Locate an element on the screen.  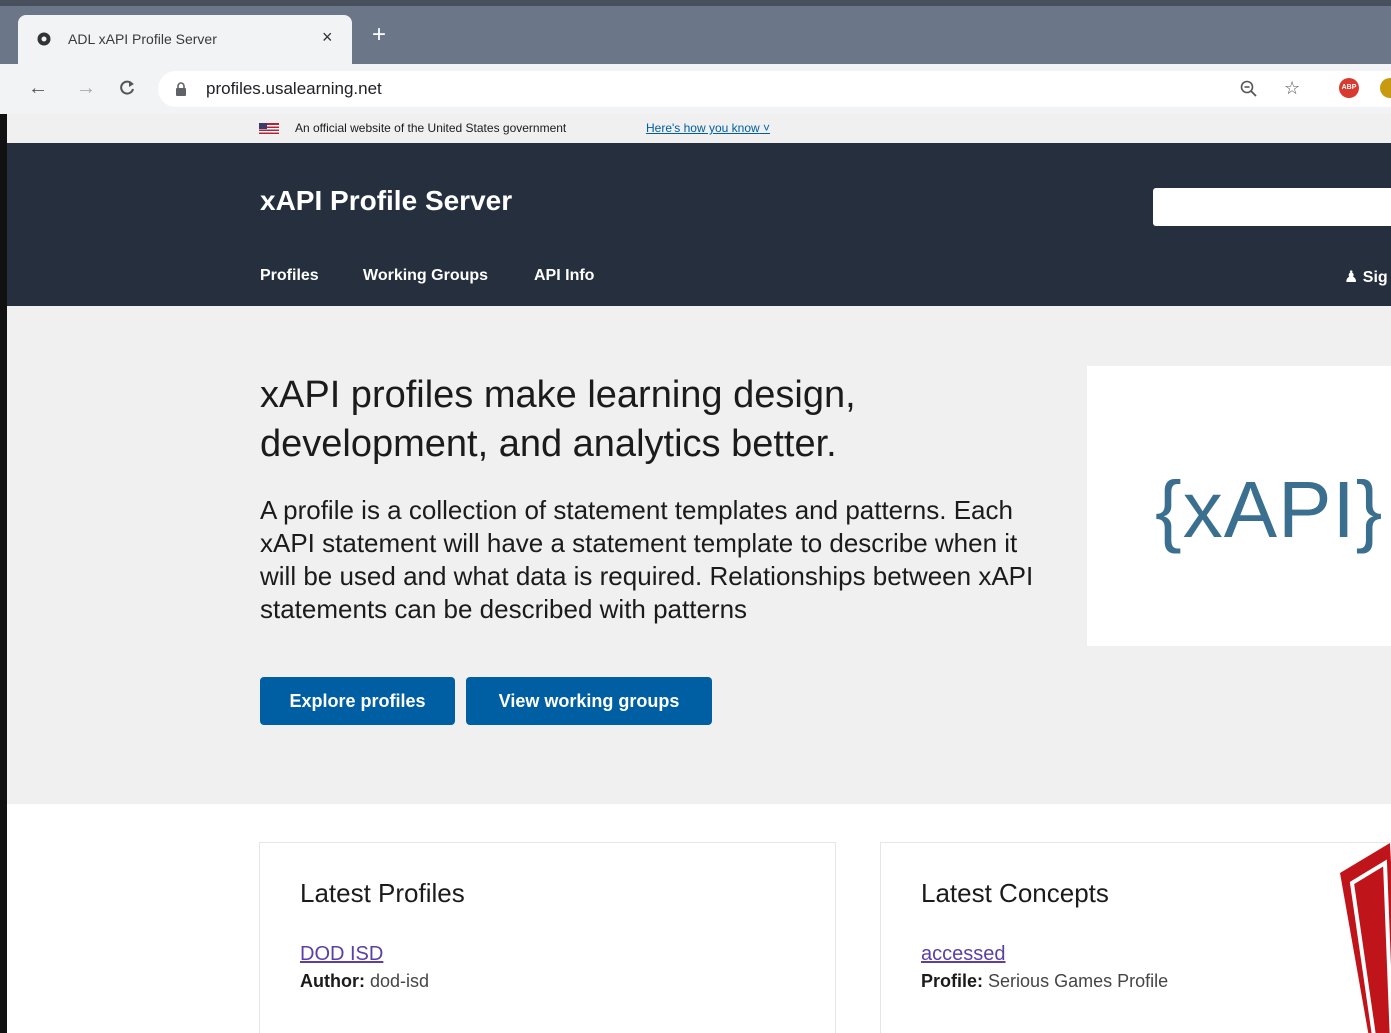
latest-profiles-card: Latest Profiles DOD ISD Author: dod-isd is located at coordinates (547, 937).